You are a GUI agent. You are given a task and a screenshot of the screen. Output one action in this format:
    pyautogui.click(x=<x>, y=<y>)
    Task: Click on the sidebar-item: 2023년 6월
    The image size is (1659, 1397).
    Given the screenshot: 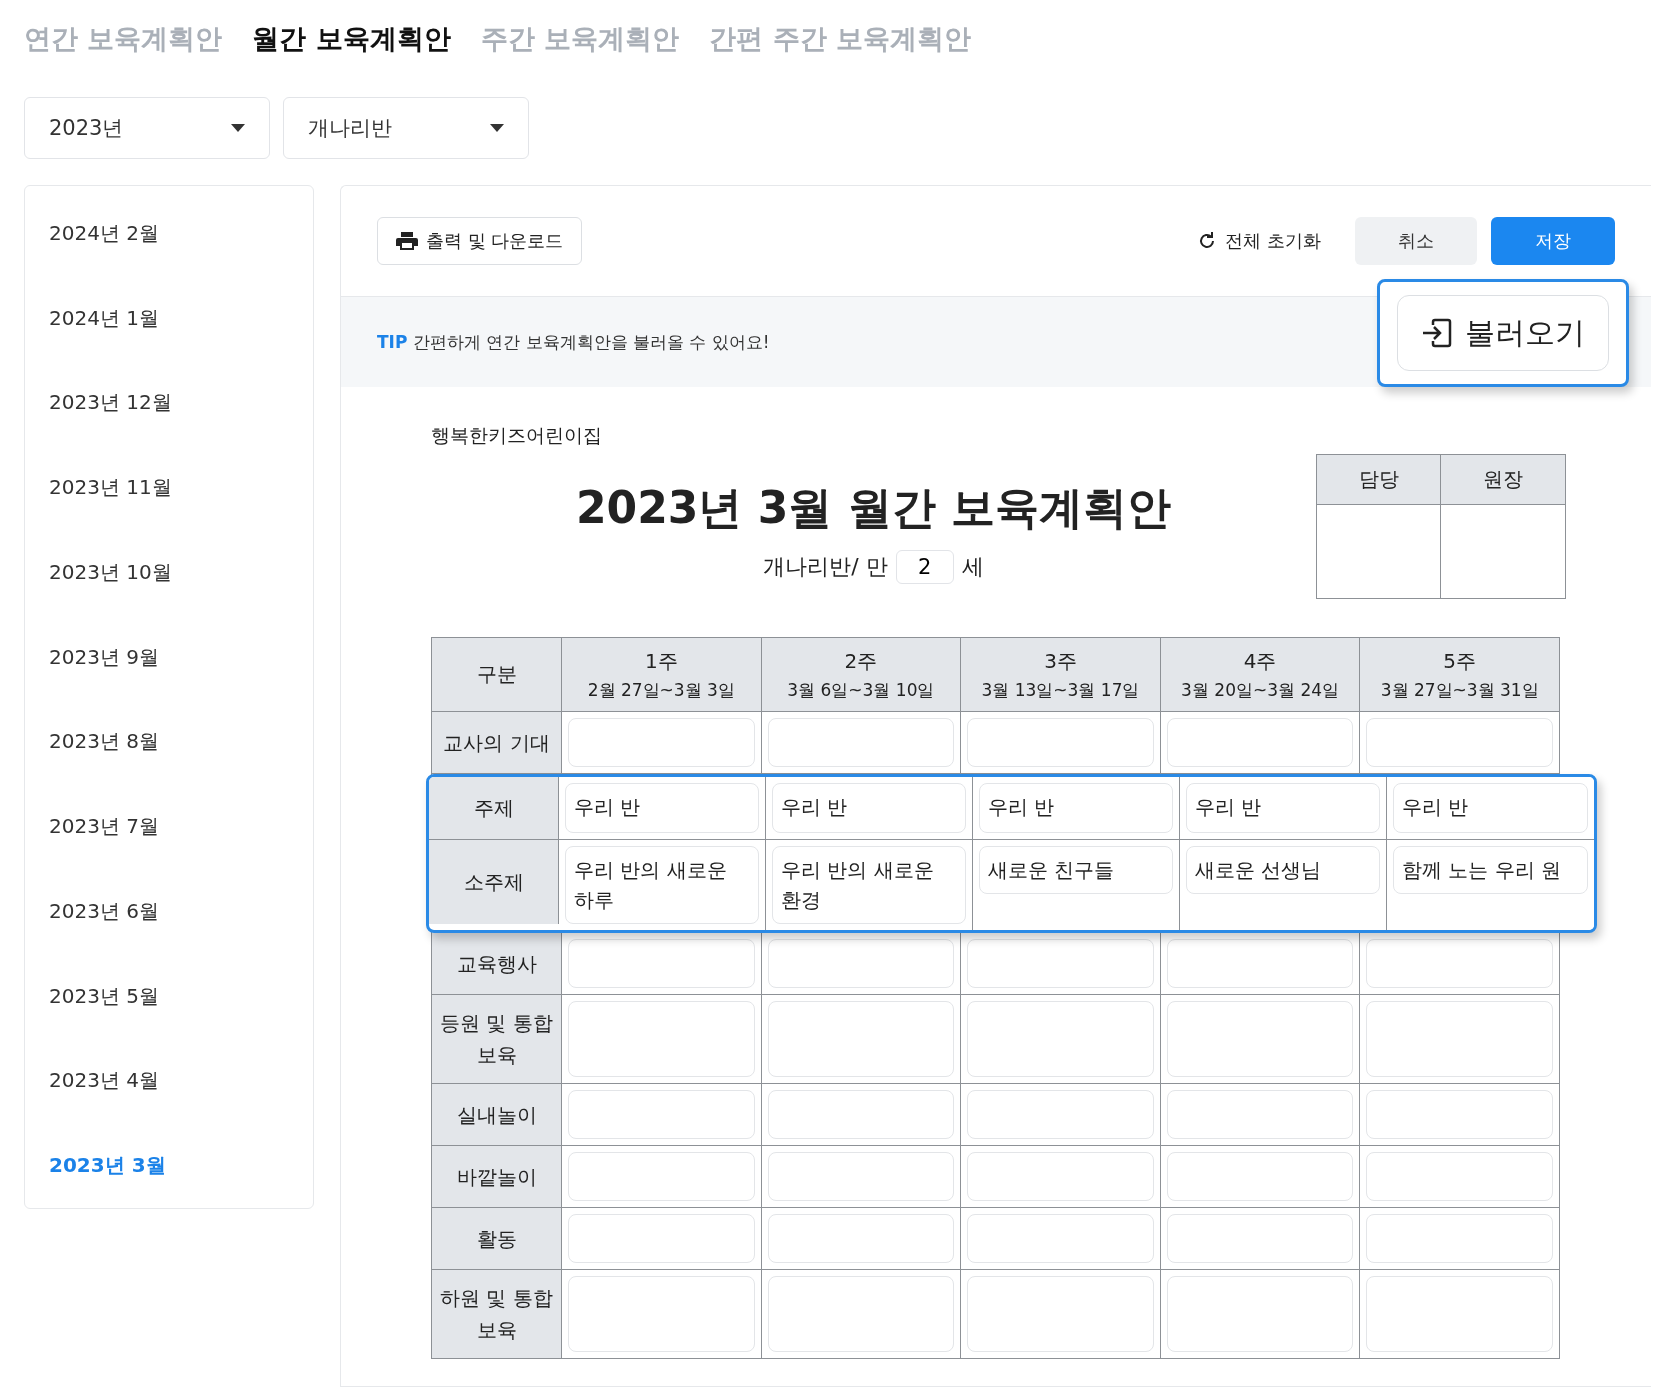 What is the action you would take?
    pyautogui.click(x=181, y=911)
    